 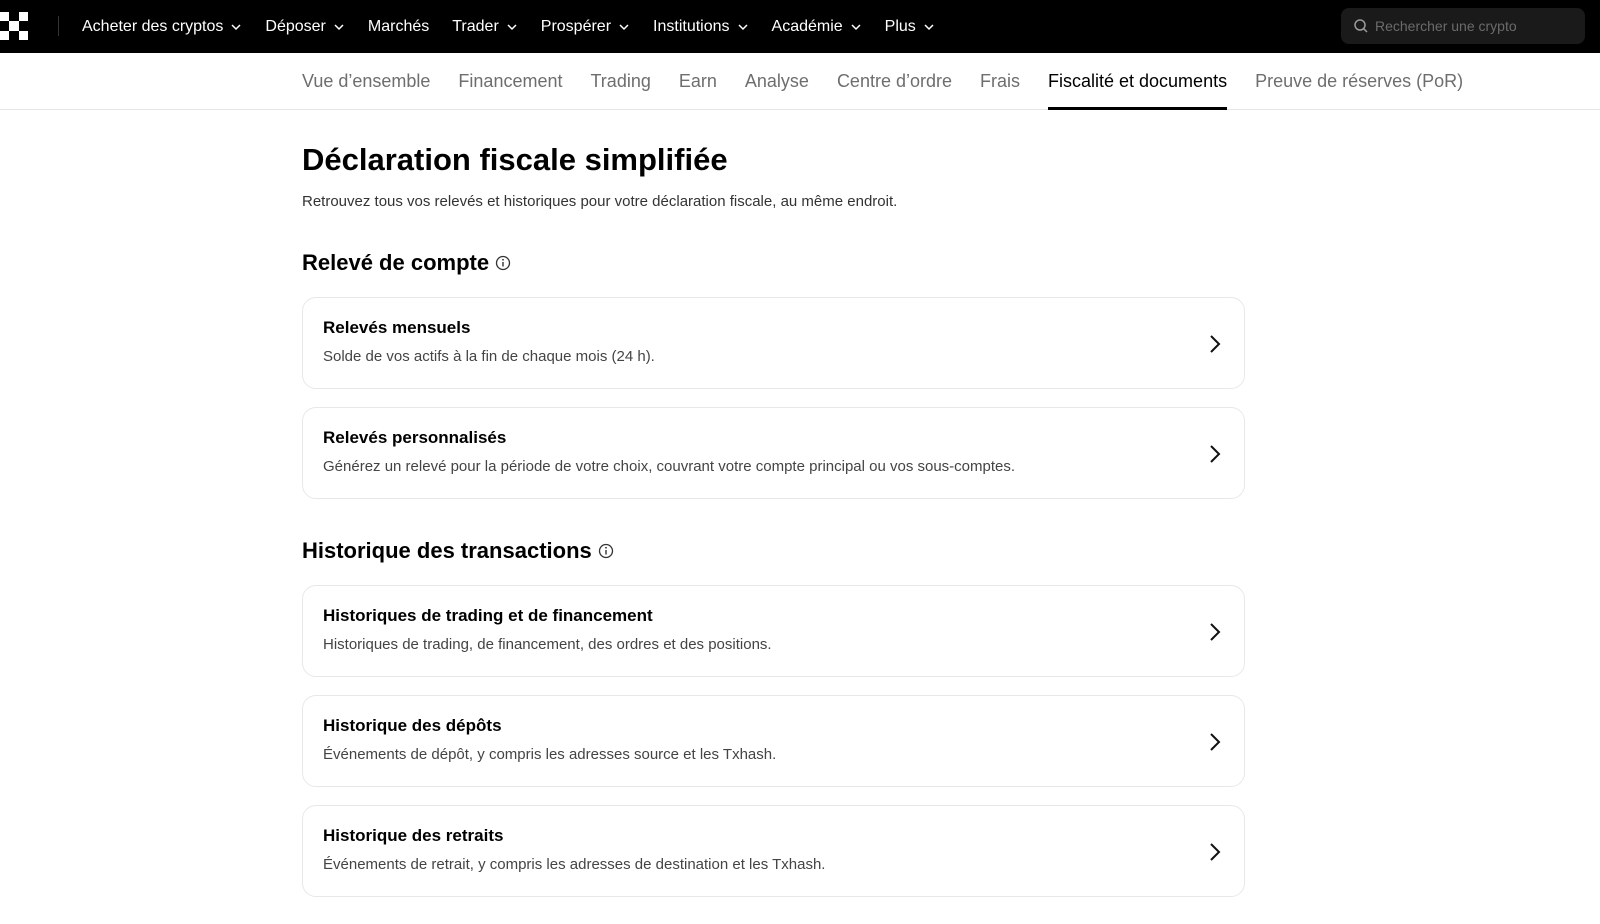 I want to click on nav-item-label: Trader, so click(x=475, y=26).